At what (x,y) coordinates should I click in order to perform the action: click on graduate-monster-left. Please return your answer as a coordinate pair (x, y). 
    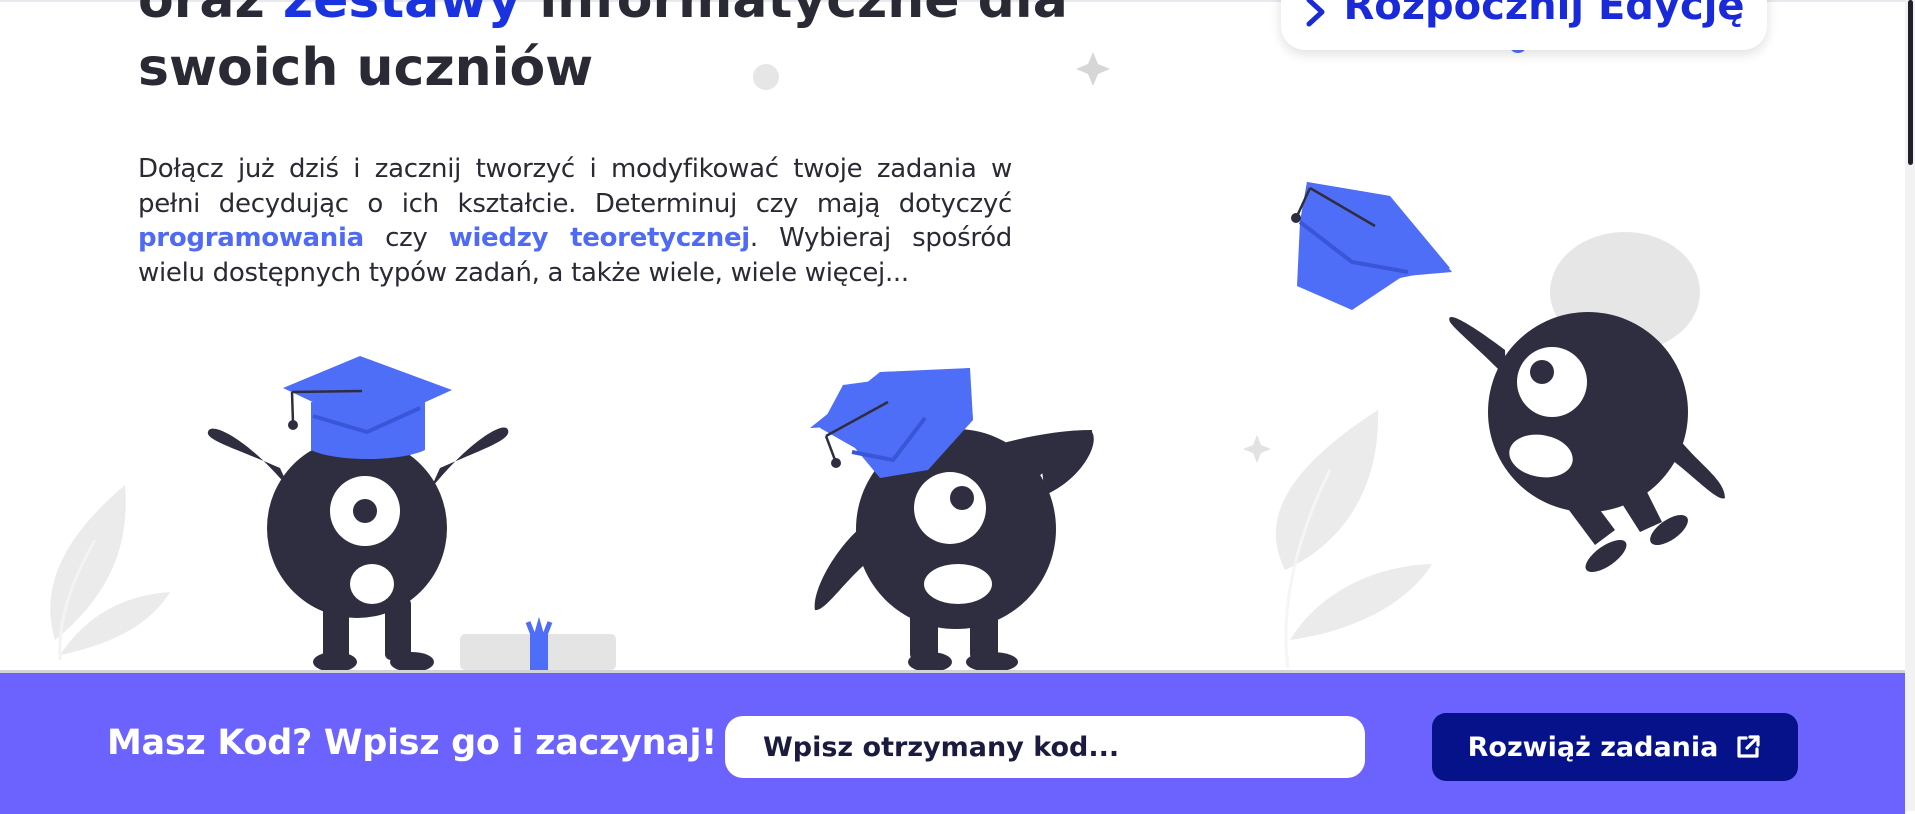
    Looking at the image, I should click on (358, 514).